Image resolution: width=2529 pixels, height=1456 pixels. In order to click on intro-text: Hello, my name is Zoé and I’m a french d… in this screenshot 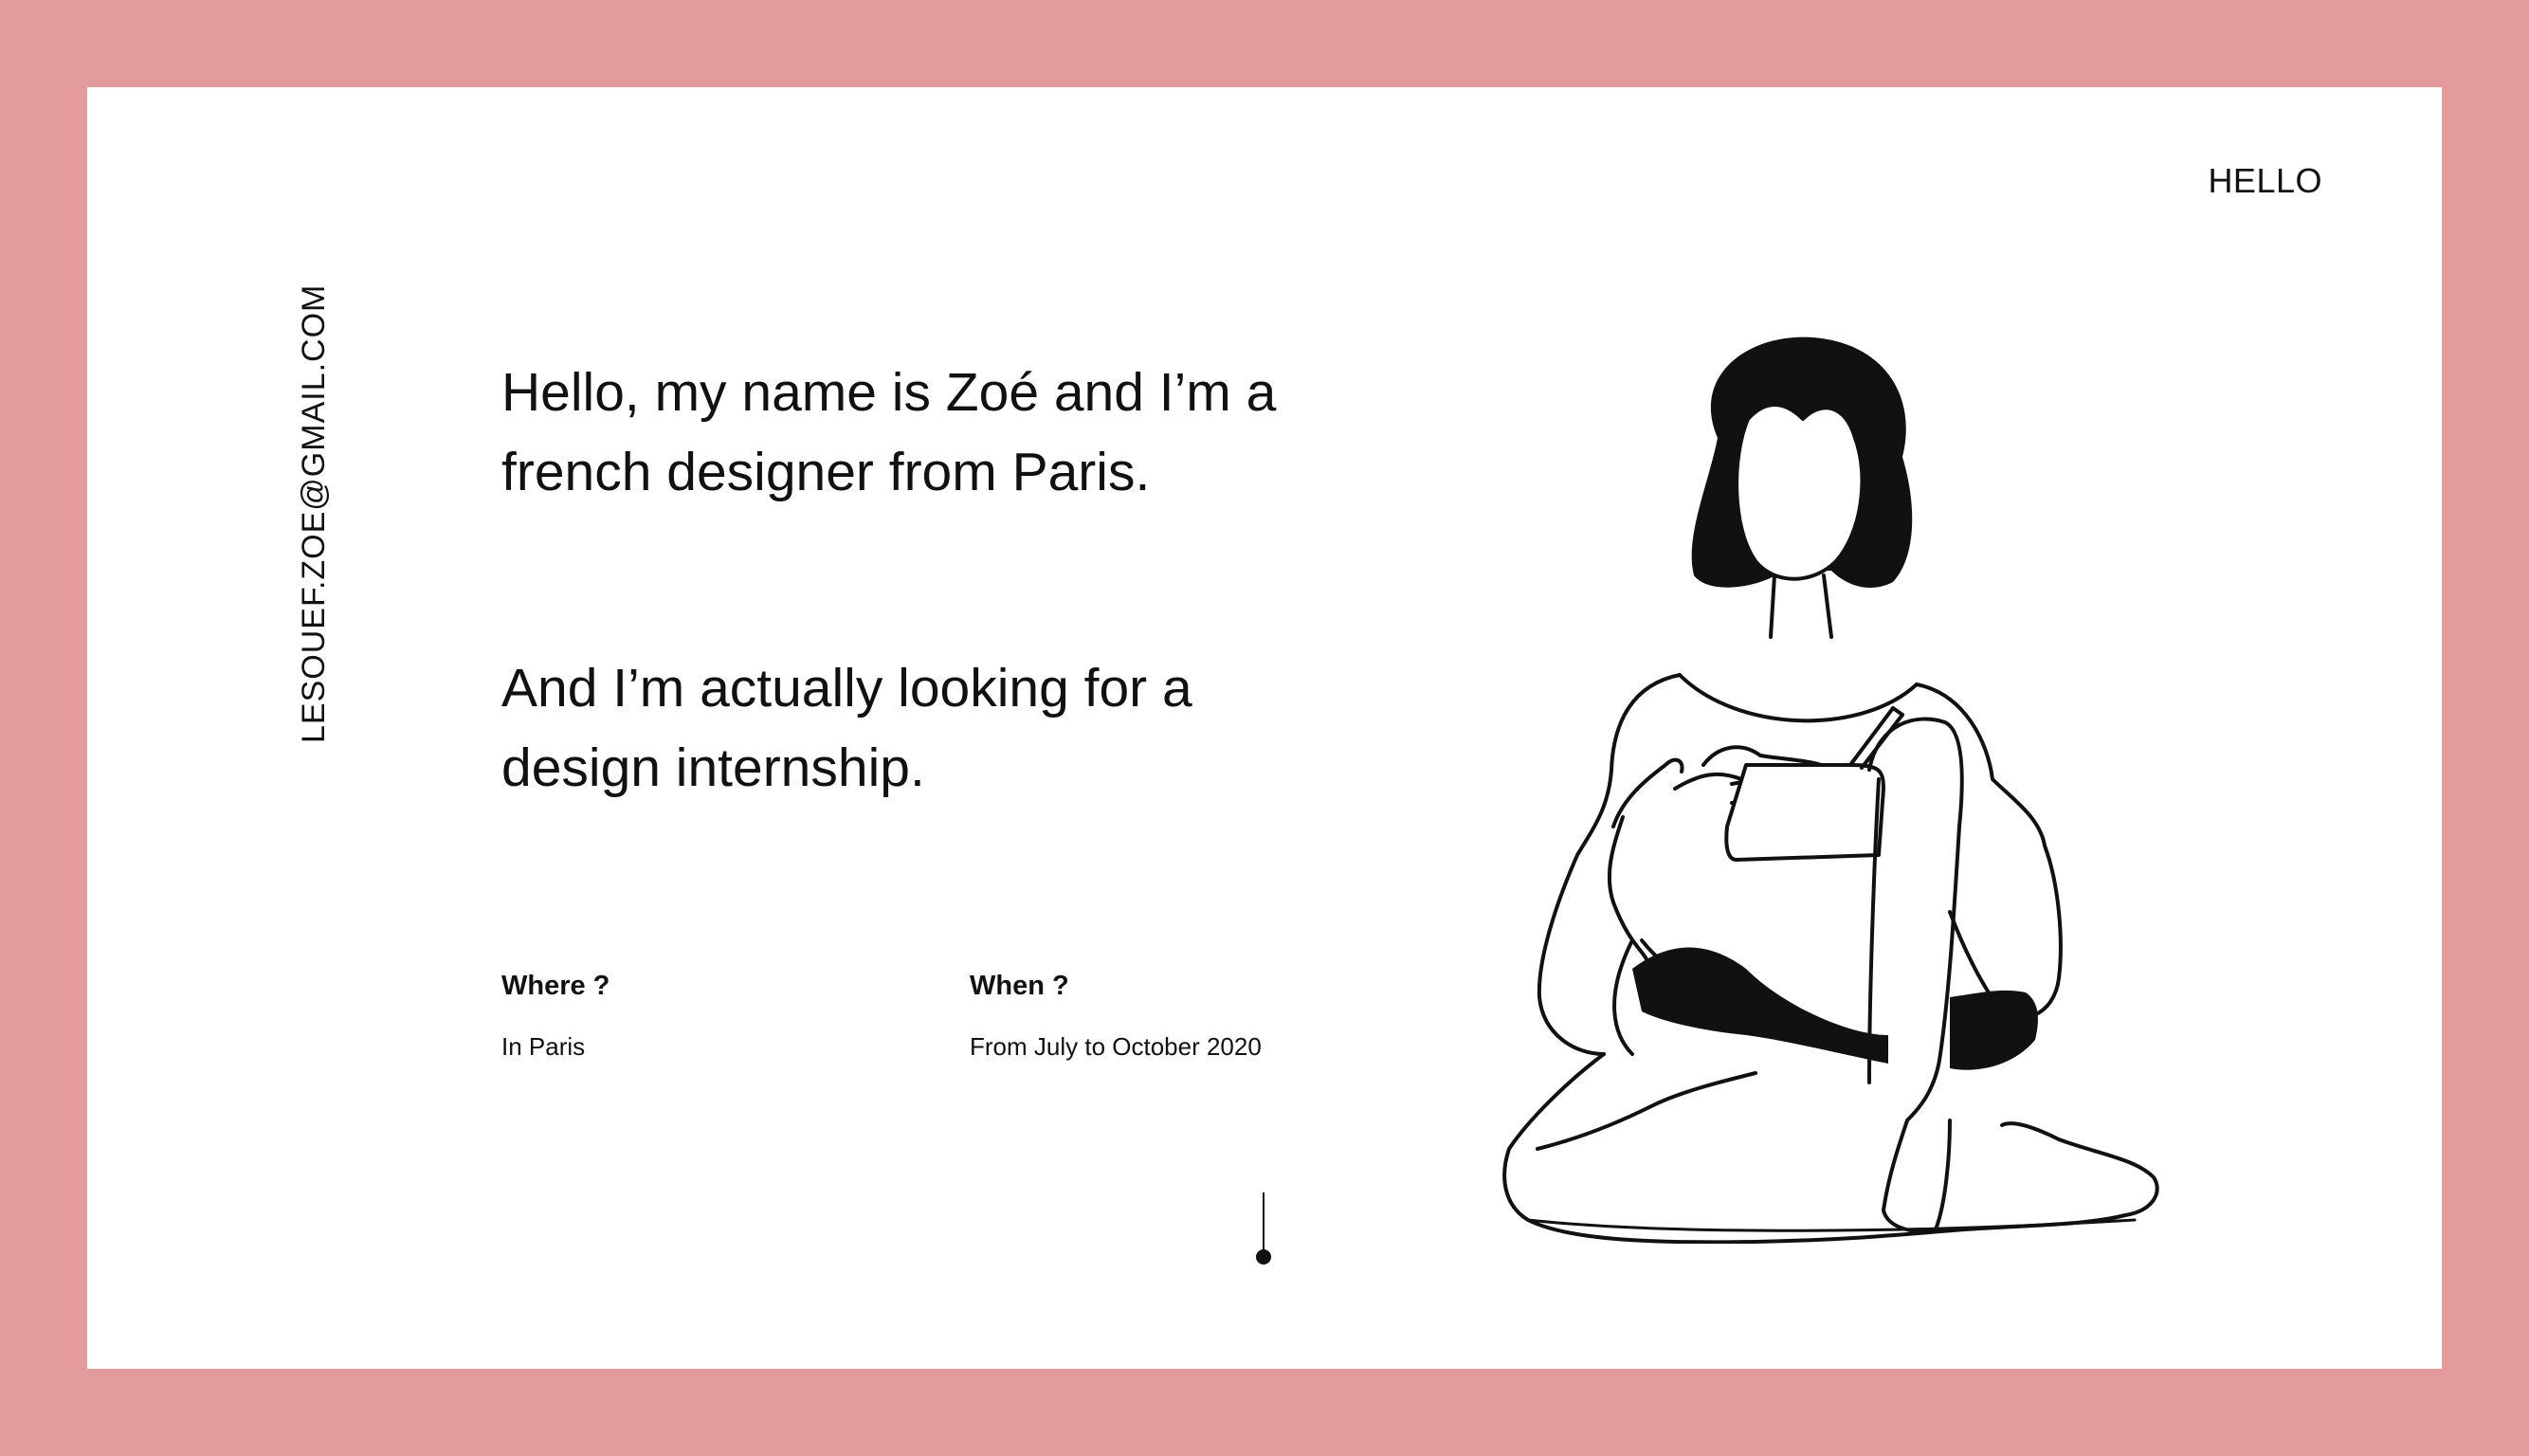, I will do `click(889, 432)`.